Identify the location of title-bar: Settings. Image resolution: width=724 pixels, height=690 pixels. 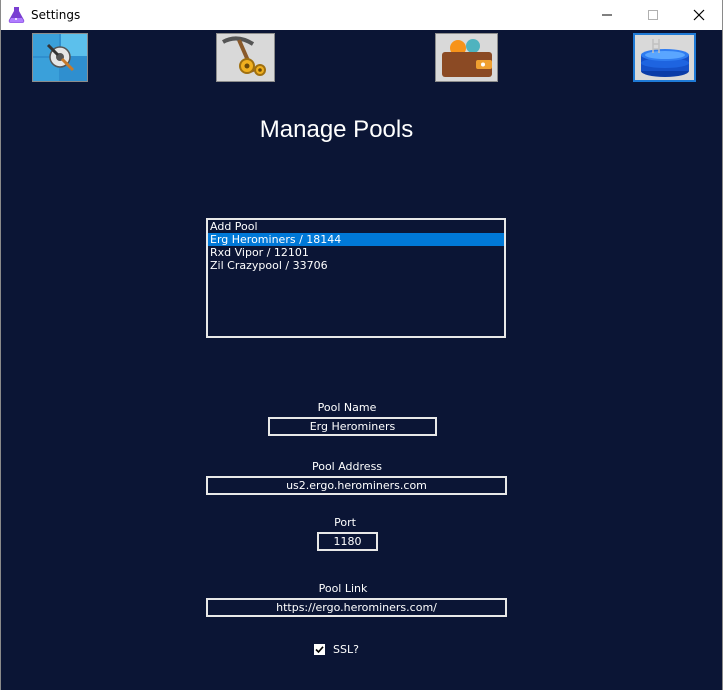
(362, 15).